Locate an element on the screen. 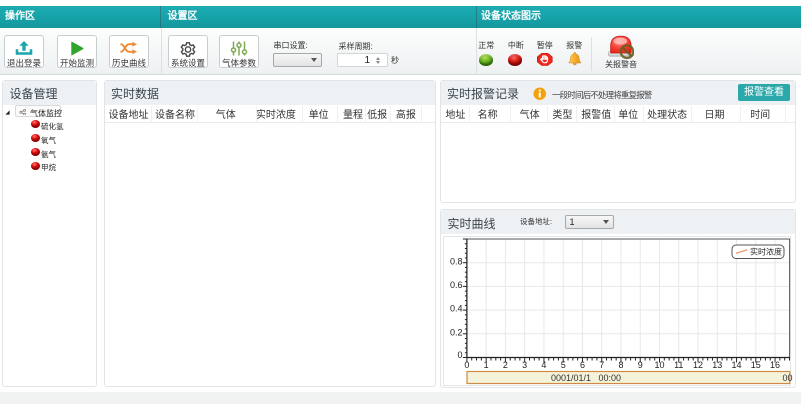 This screenshot has width=801, height=404. svg-text: 10 is located at coordinates (659, 365).